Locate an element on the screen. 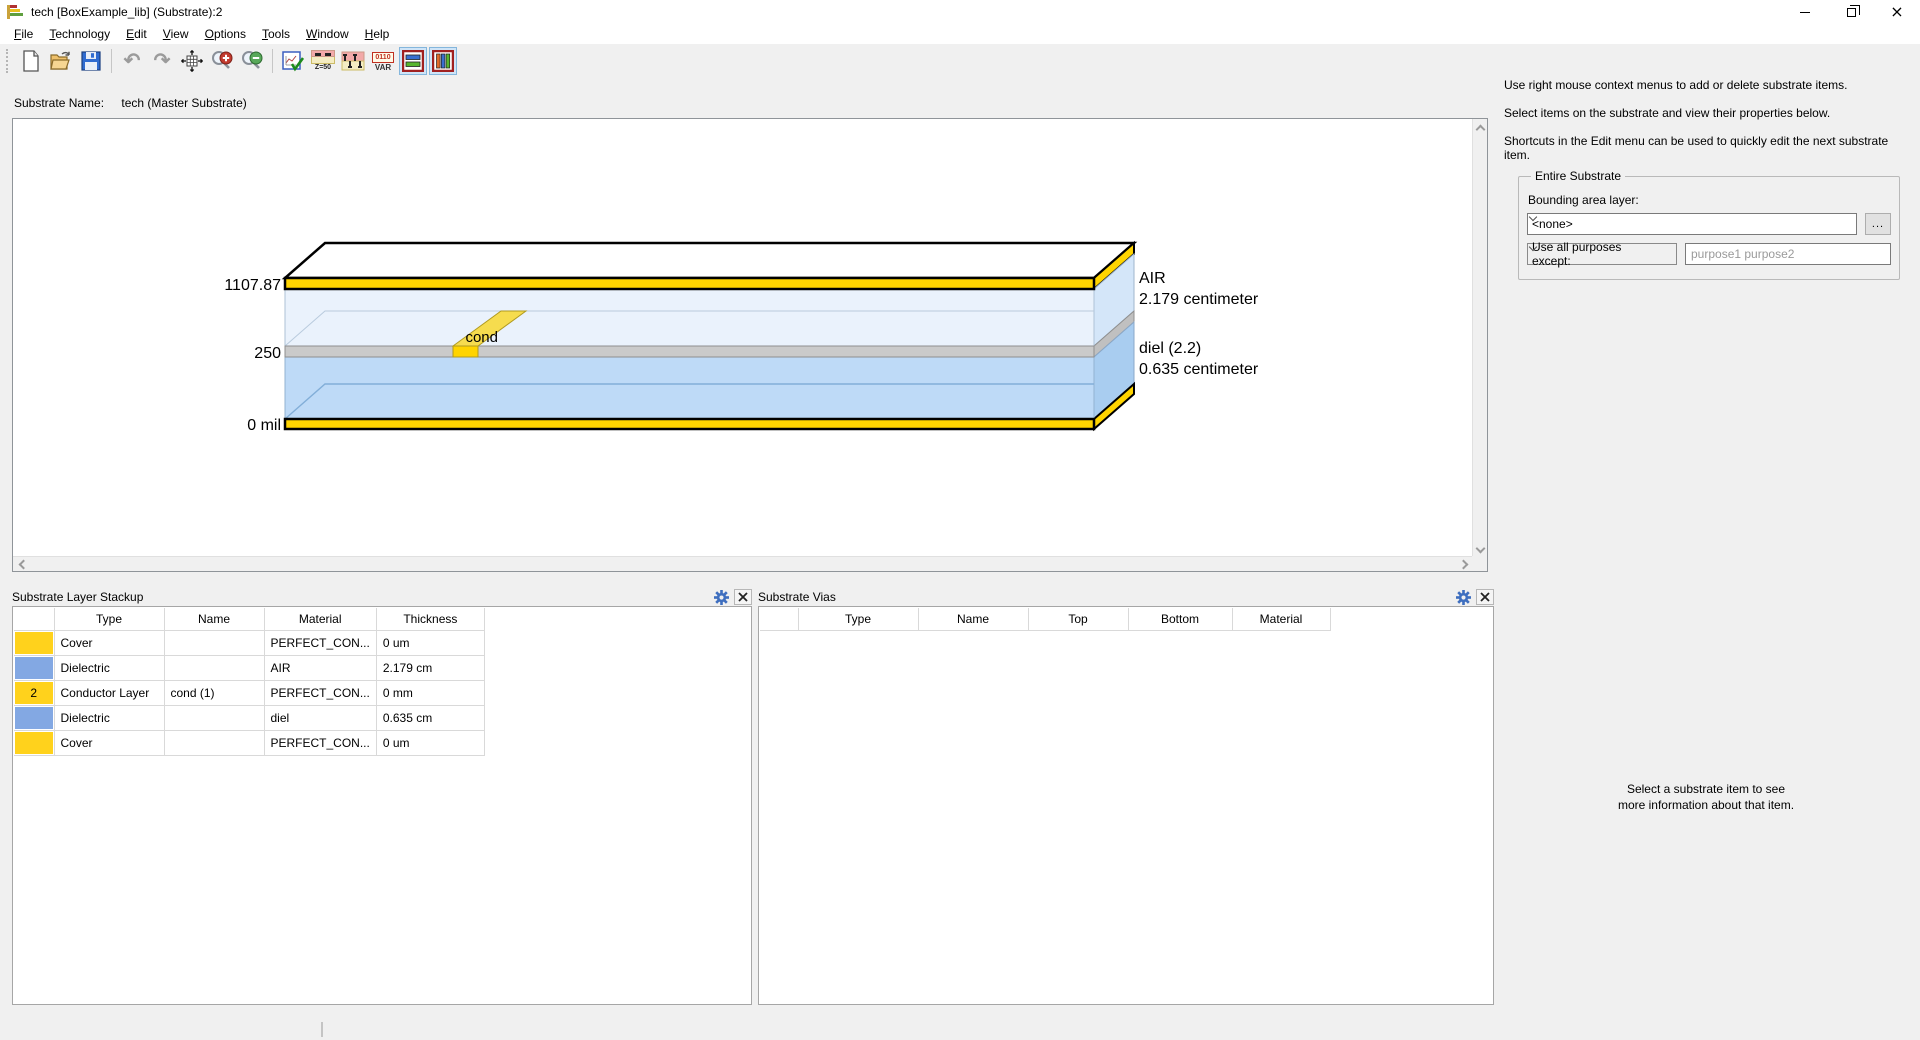 Image resolution: width=1920 pixels, height=1040 pixels. vias-table-area: Type Name Top Bottom Material is located at coordinates (1126, 805).